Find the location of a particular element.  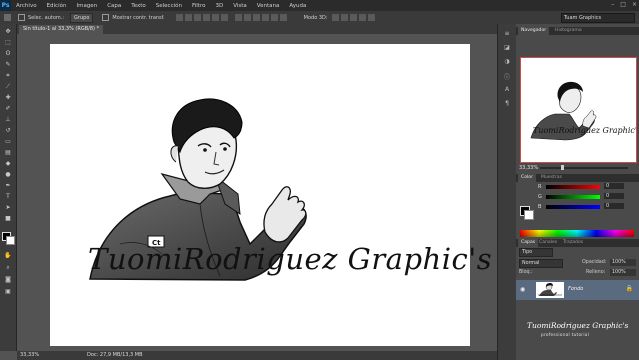

tab-navigator: Navegador is located at coordinates (534, 31).